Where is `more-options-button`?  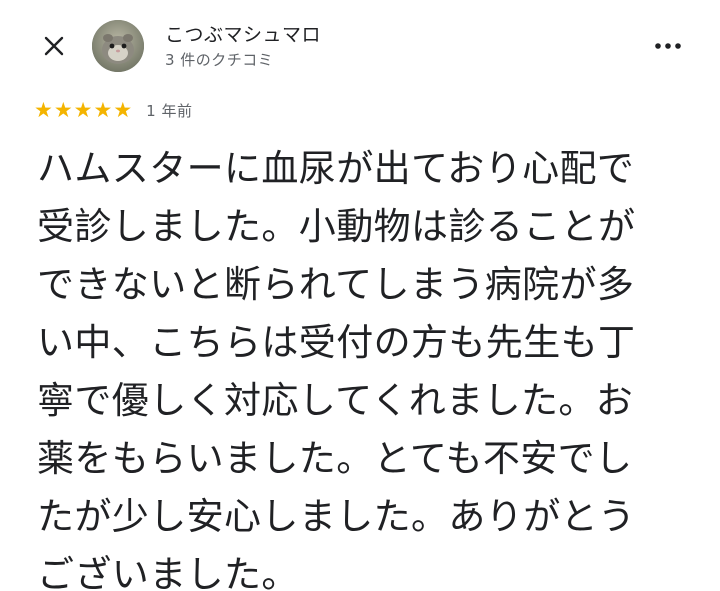 more-options-button is located at coordinates (668, 46).